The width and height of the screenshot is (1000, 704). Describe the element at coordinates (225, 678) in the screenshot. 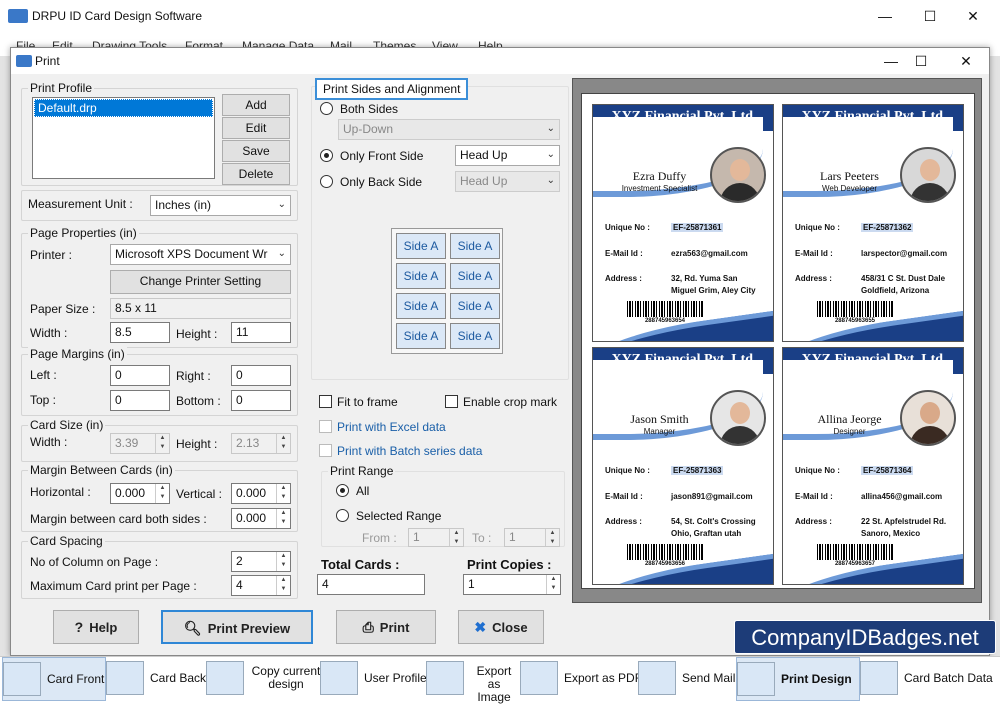

I see `copy-design-icon` at that location.